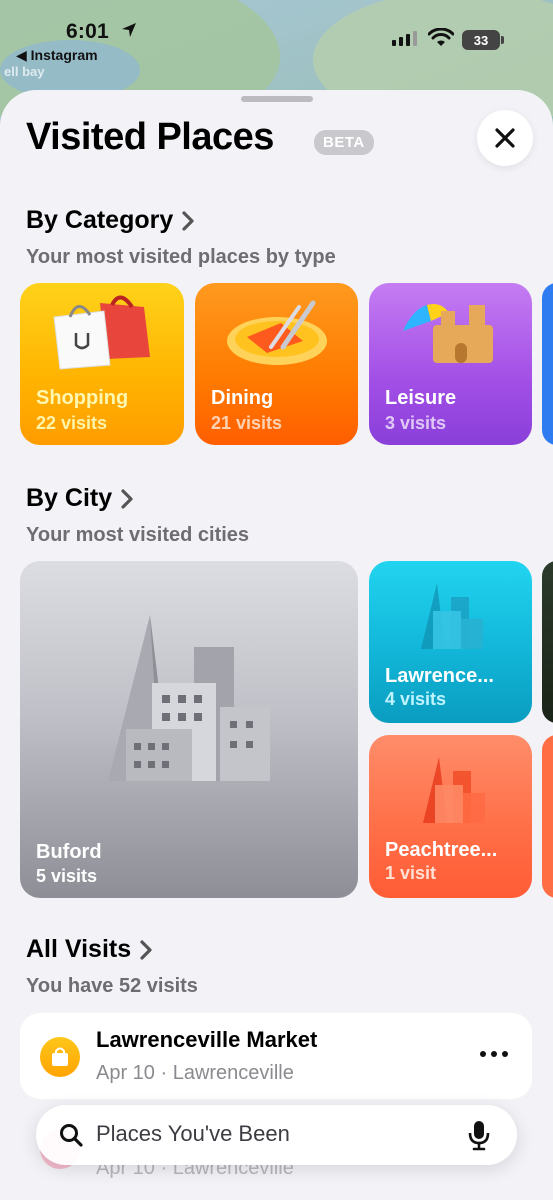  I want to click on category-card-peek, so click(547, 364).